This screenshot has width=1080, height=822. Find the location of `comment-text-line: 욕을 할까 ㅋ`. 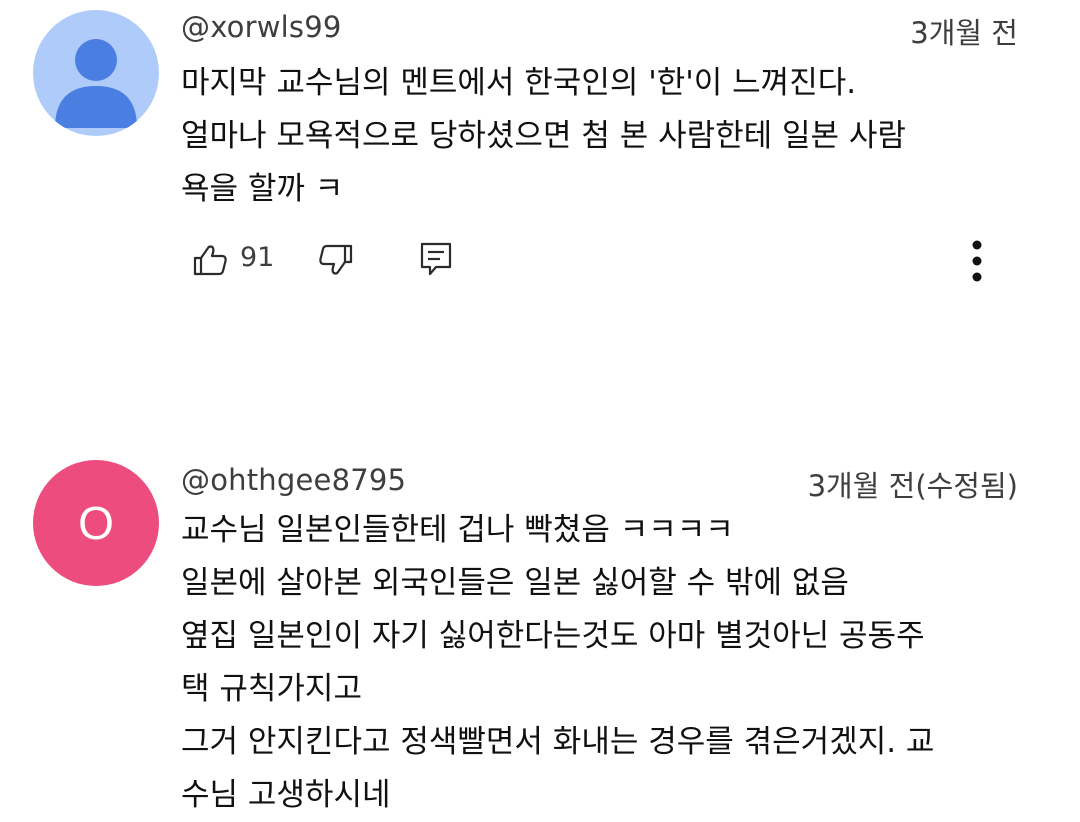

comment-text-line: 욕을 할까 ㅋ is located at coordinates (262, 189).